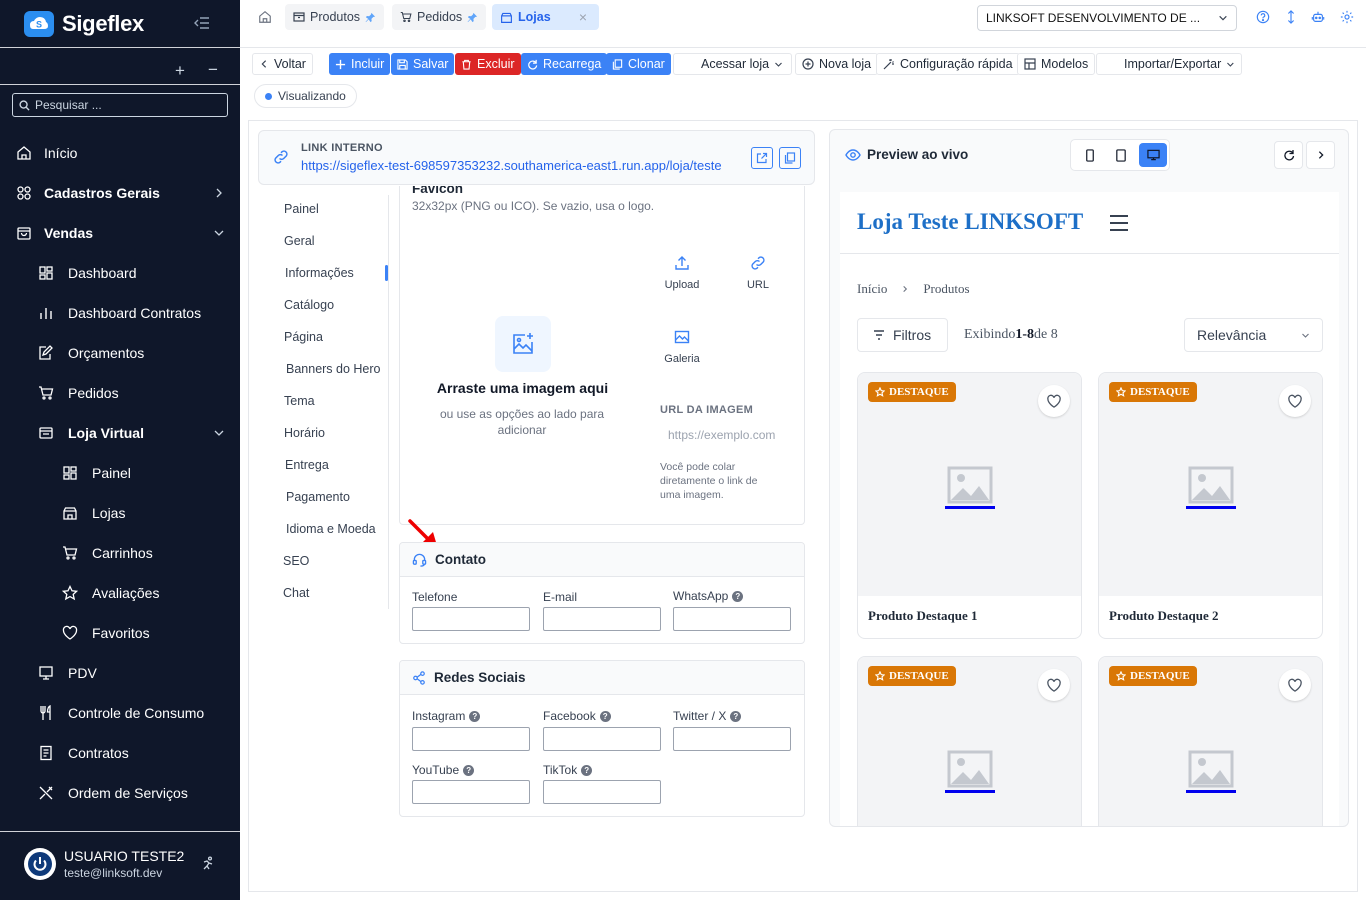 This screenshot has width=1366, height=900. Describe the element at coordinates (120, 553) in the screenshot. I see `sidebar-item-carrinhos: Carrinhos` at that location.